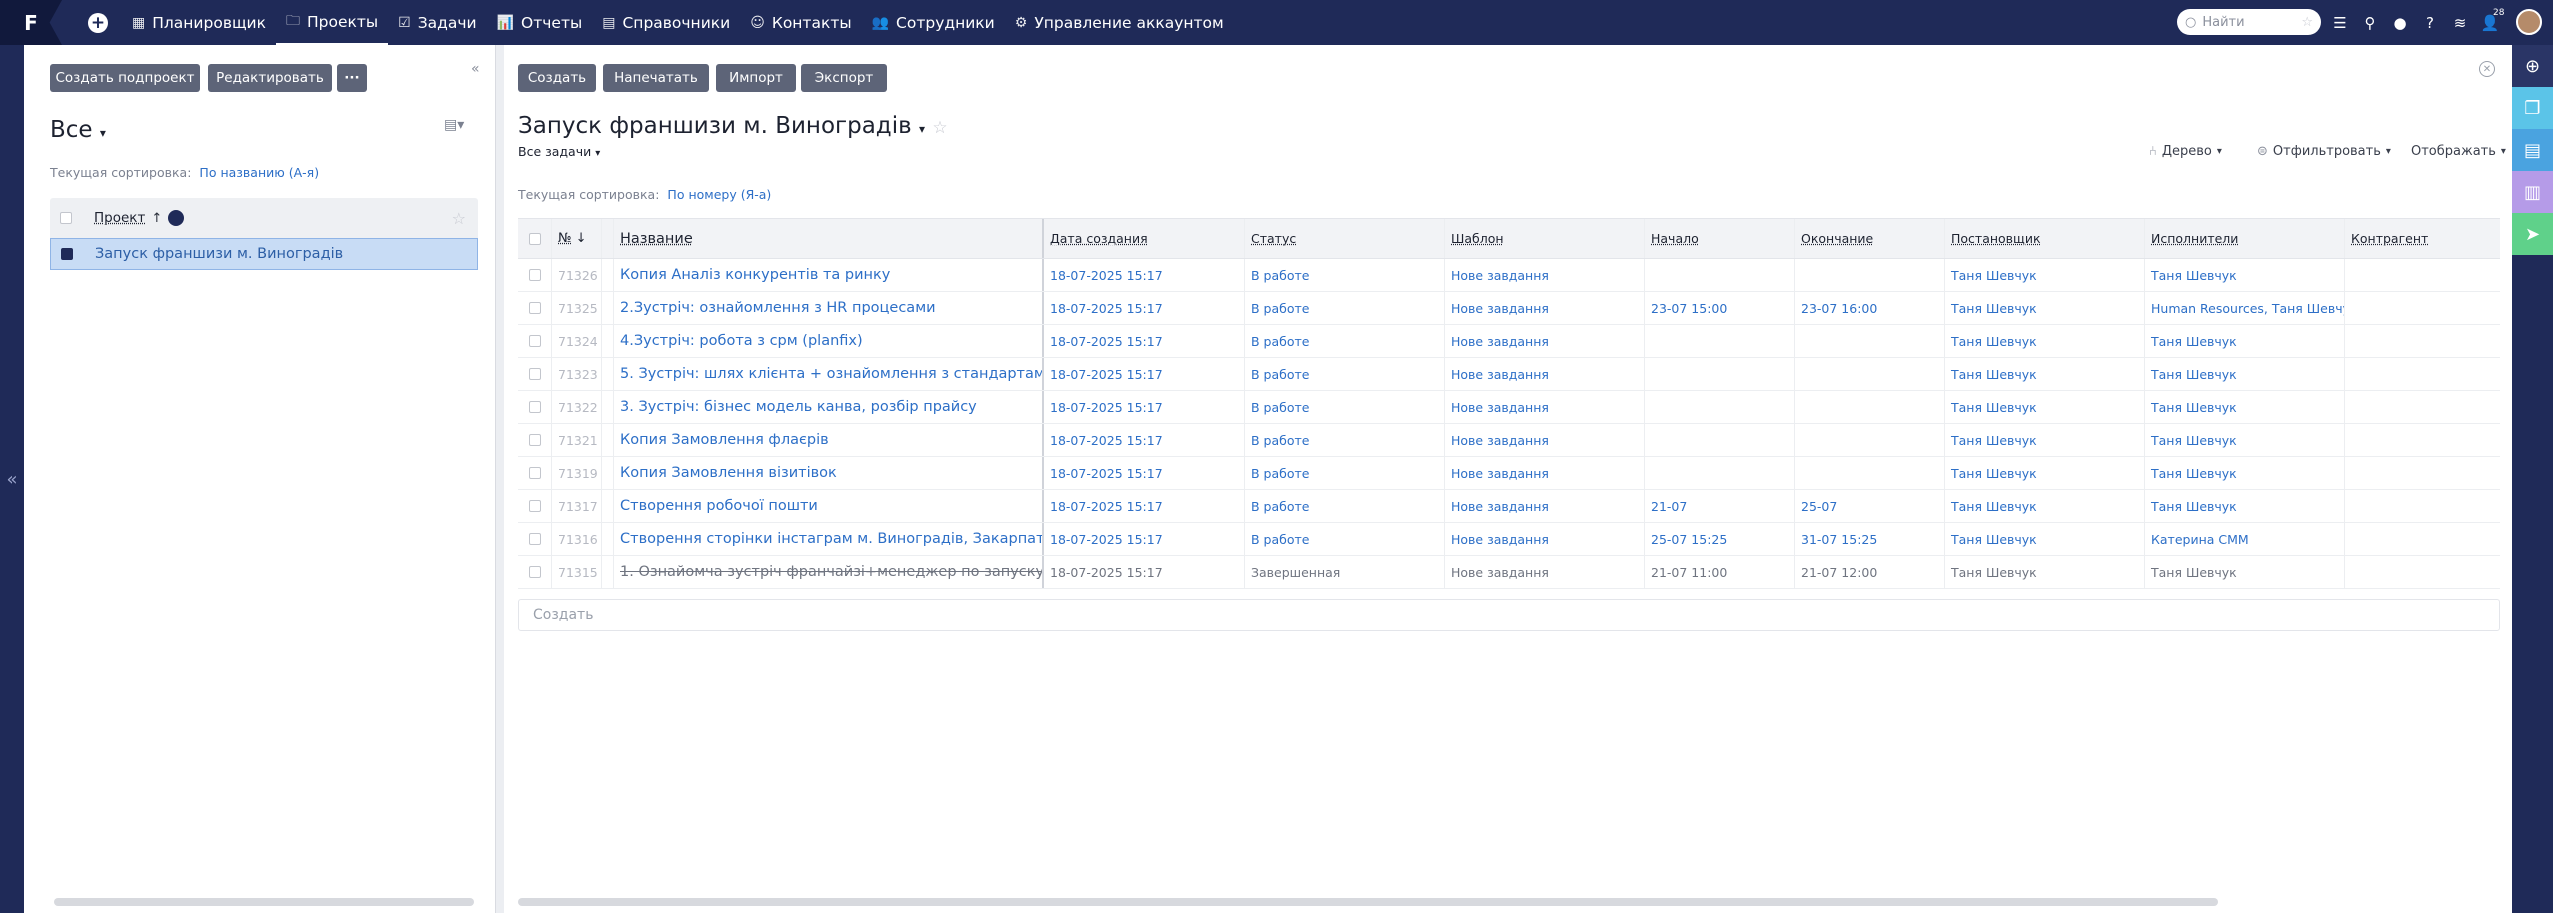 The height and width of the screenshot is (913, 2553). What do you see at coordinates (1119, 22) in the screenshot?
I see `nav-account: ⚙ Управление аккаунтом` at bounding box center [1119, 22].